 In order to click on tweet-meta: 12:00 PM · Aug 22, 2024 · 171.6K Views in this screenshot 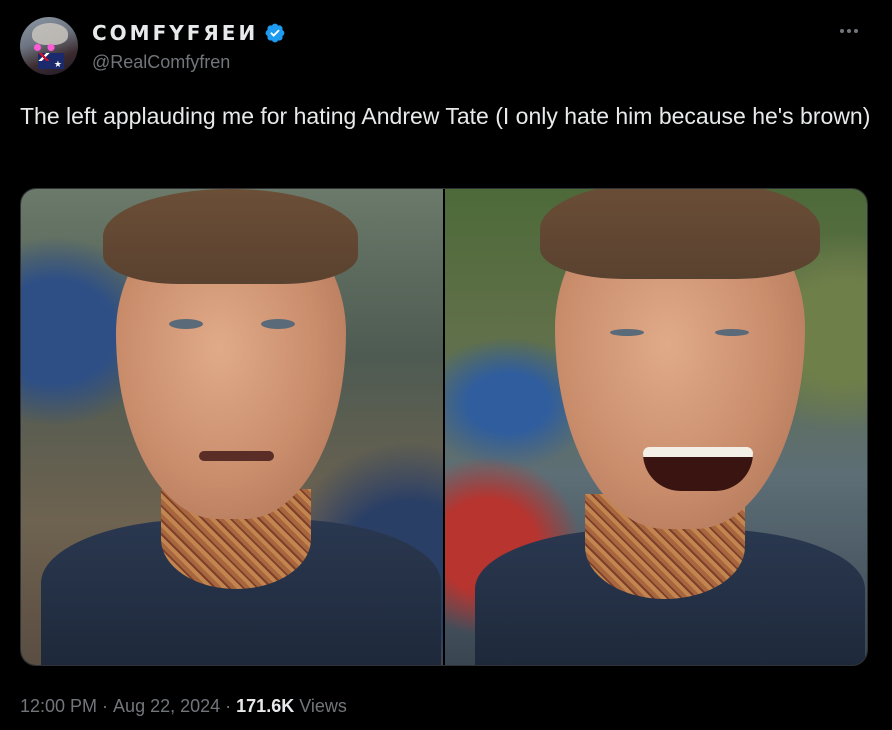, I will do `click(183, 706)`.